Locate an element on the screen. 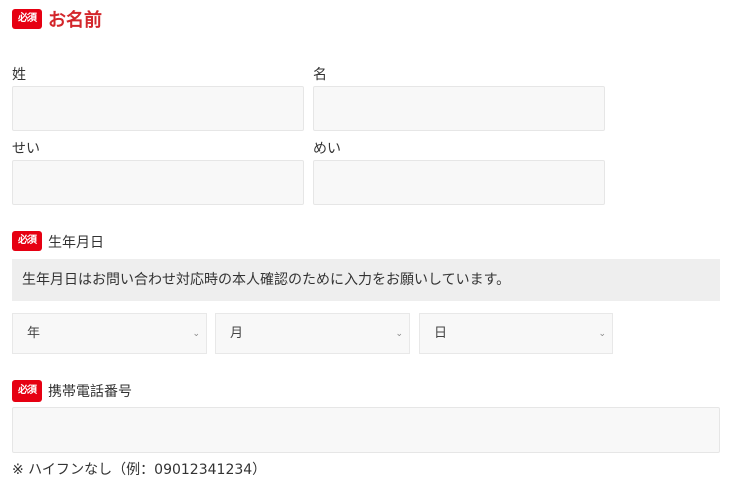 This screenshot has height=488, width=740. section-title-birthday: 生年月日 is located at coordinates (76, 243).